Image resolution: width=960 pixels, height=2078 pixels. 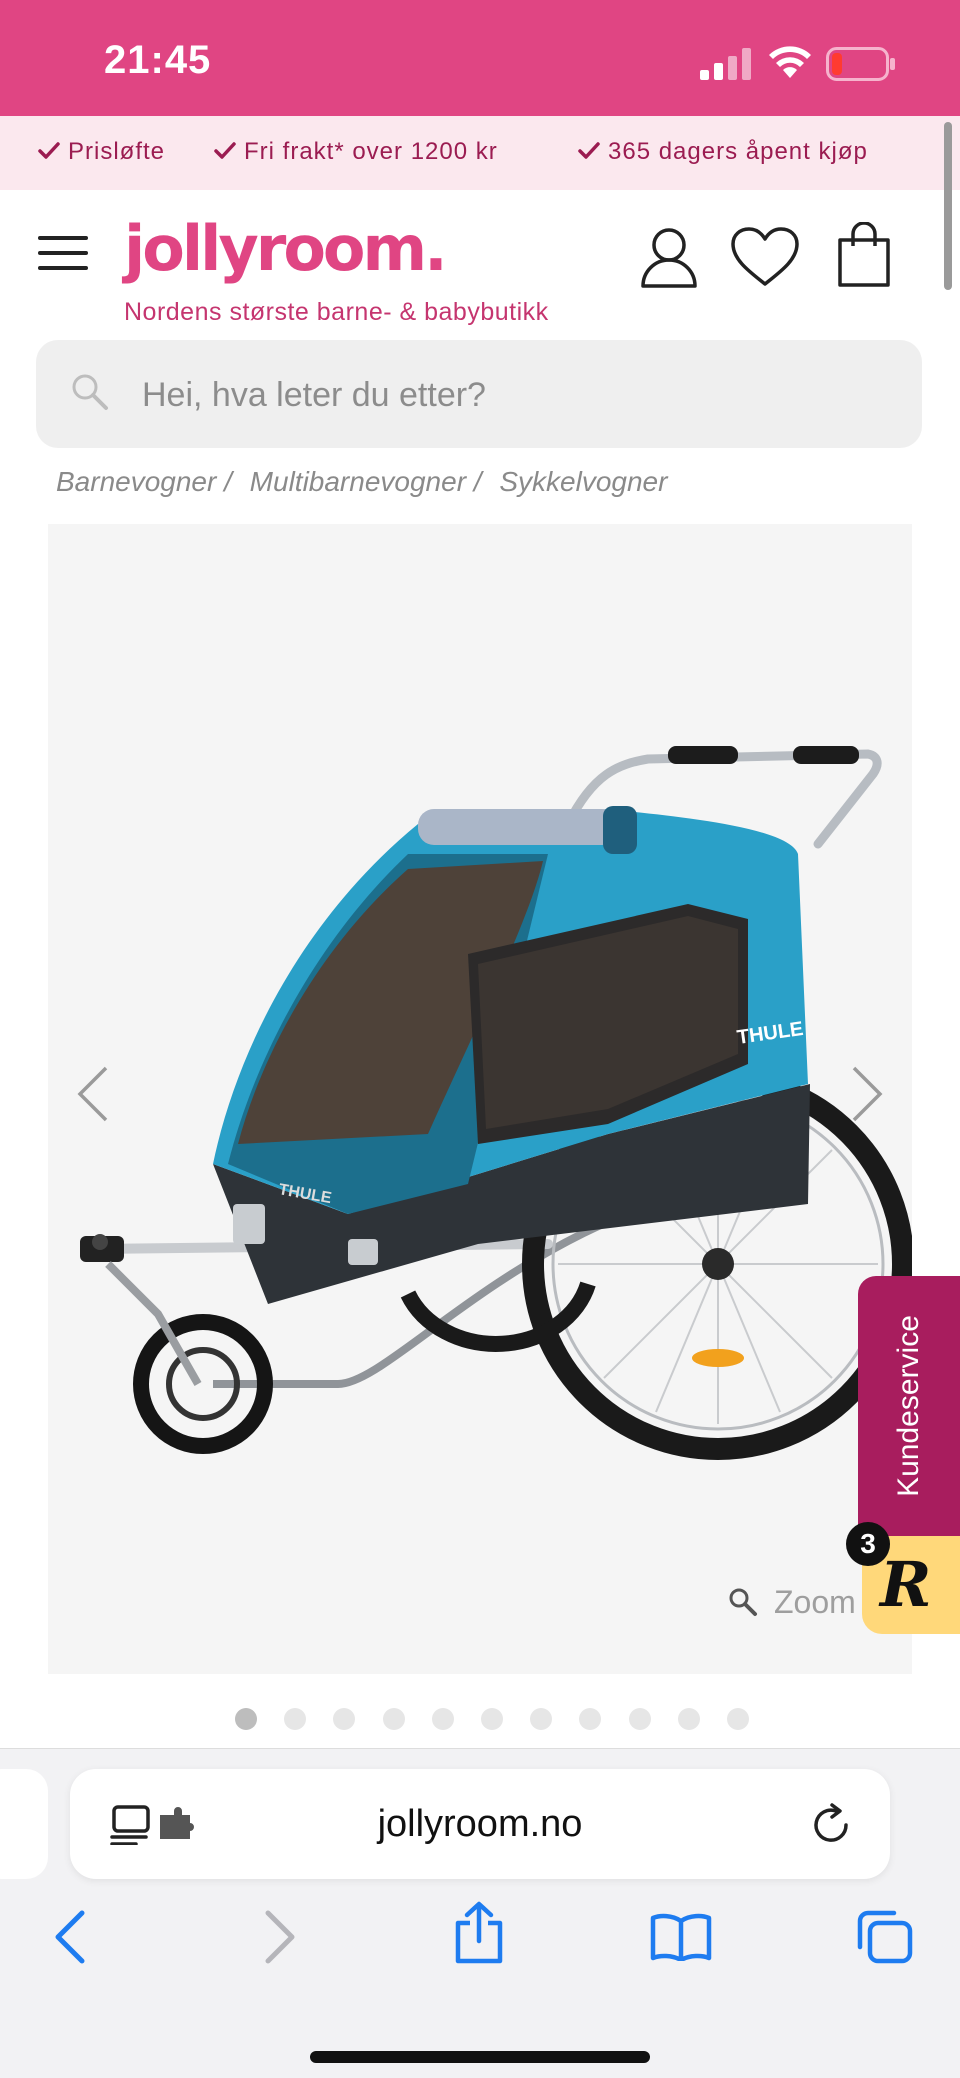 What do you see at coordinates (90, 392) in the screenshot?
I see `search-icon` at bounding box center [90, 392].